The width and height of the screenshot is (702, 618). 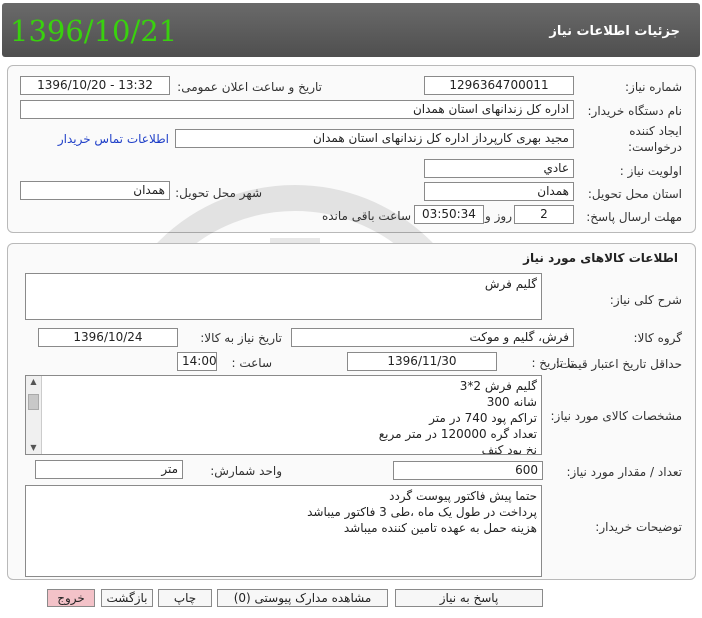 I want to click on general-desc-label: شرح کلی نیاز:, so click(x=645, y=300).